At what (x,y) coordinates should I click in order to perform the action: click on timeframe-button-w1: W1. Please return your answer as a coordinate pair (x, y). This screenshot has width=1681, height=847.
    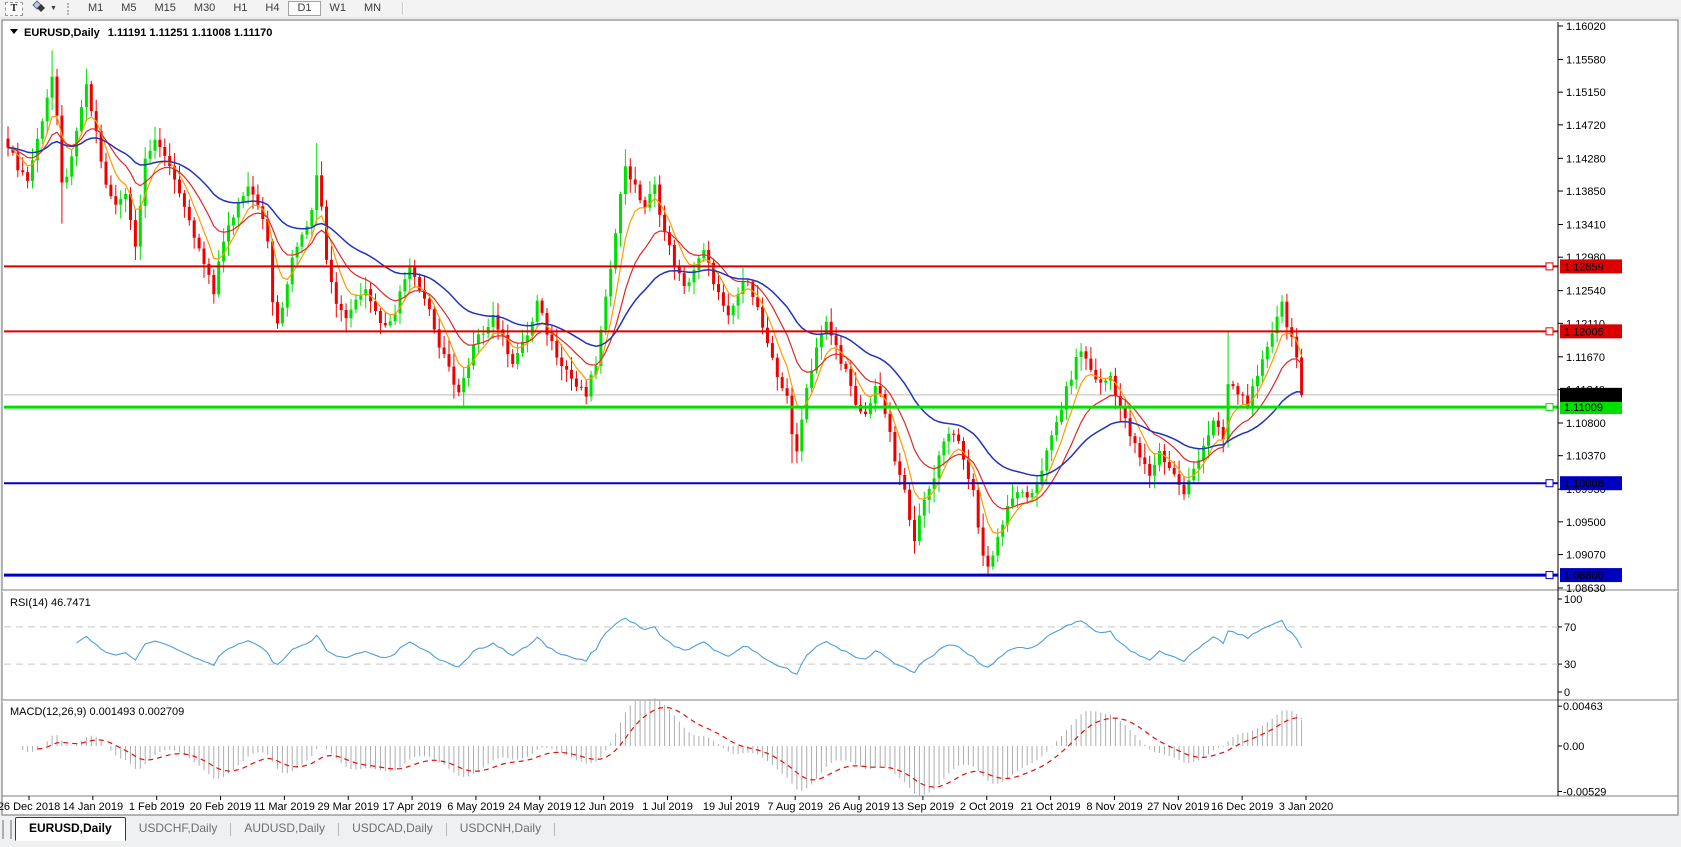
    Looking at the image, I should click on (338, 8).